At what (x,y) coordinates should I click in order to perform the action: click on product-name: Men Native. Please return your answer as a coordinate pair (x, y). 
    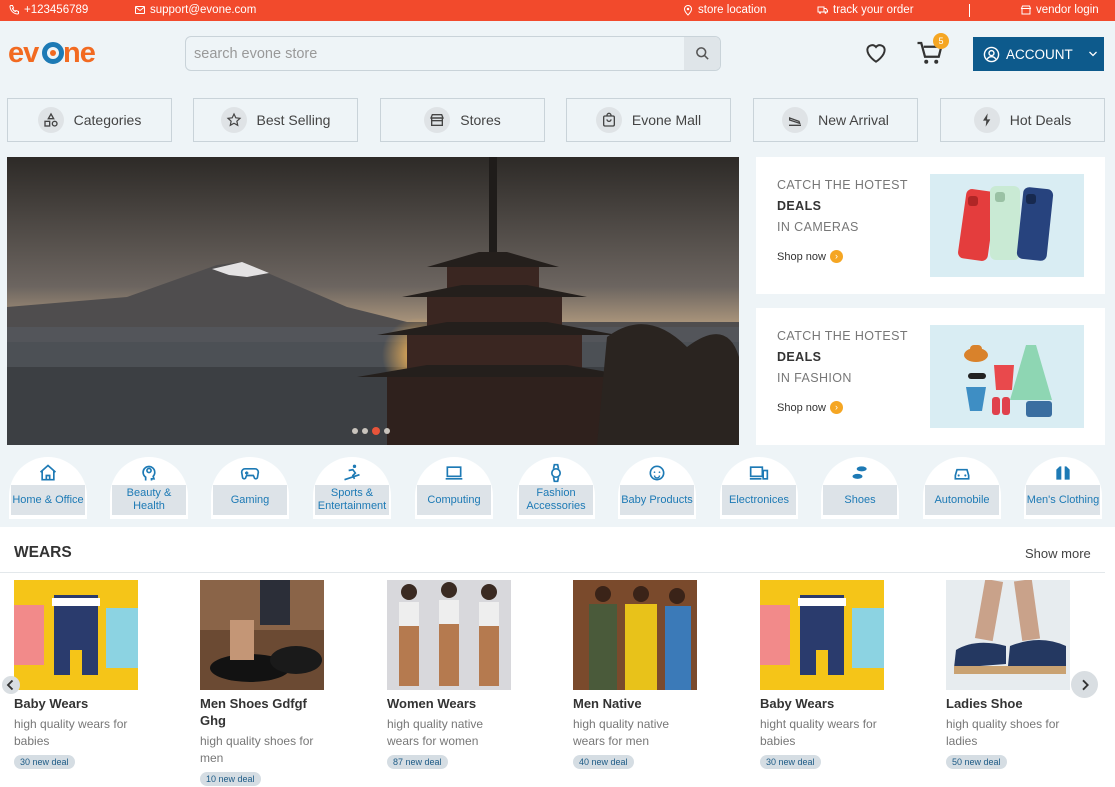
    Looking at the image, I should click on (607, 703).